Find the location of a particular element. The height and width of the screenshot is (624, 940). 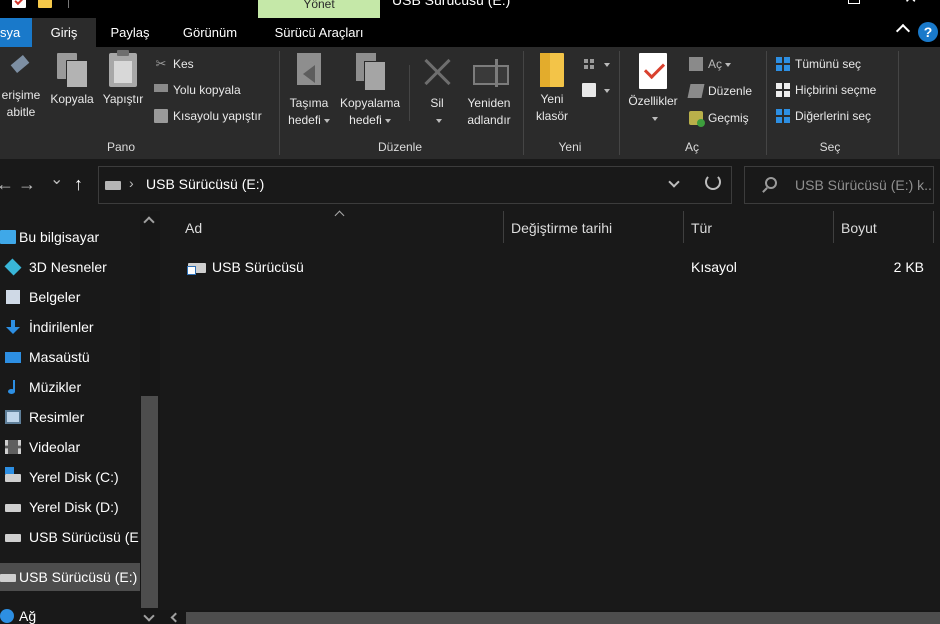

select-none-icon is located at coordinates (783, 89).